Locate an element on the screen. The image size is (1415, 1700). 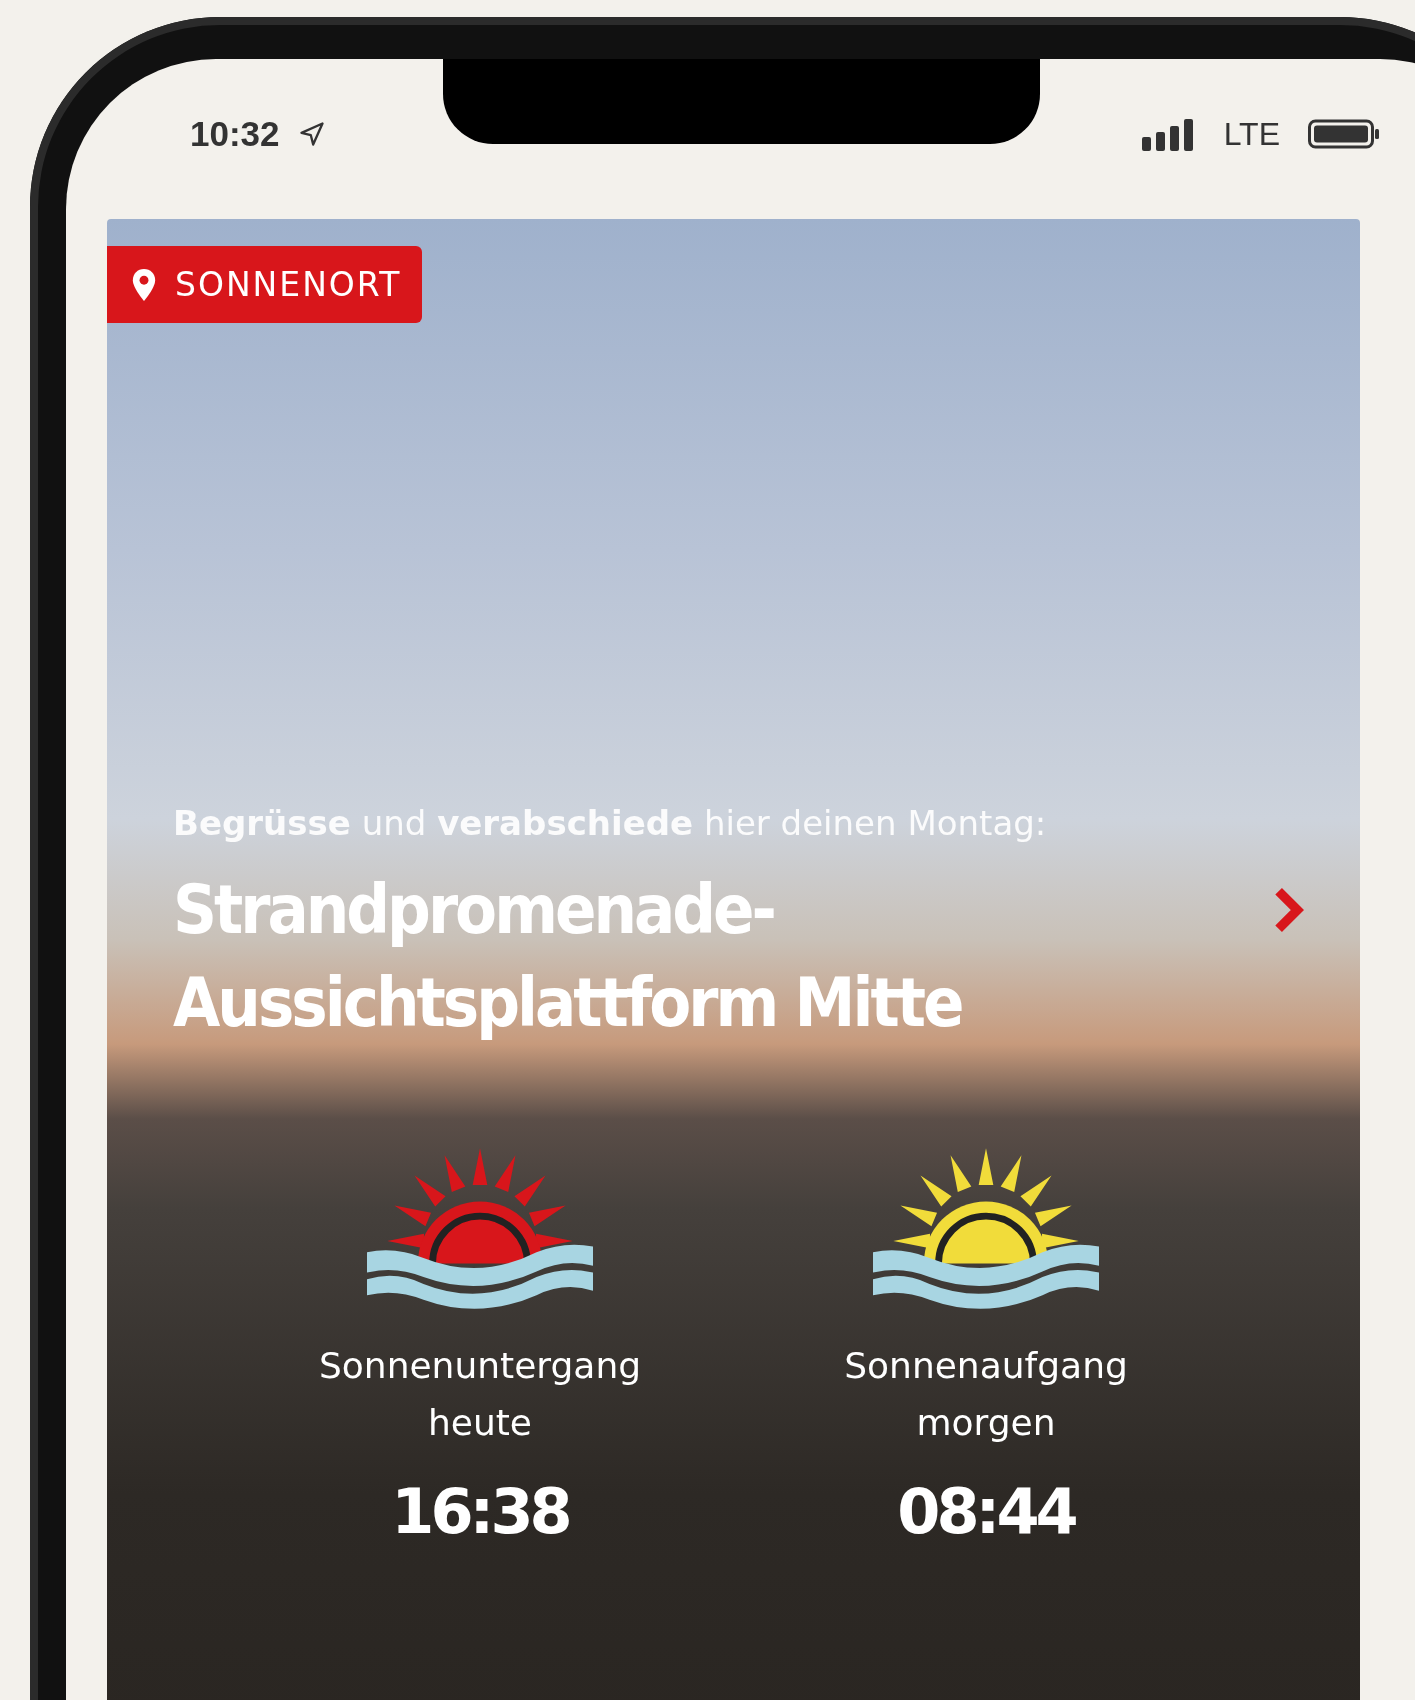
signal-icon is located at coordinates (1168, 134).